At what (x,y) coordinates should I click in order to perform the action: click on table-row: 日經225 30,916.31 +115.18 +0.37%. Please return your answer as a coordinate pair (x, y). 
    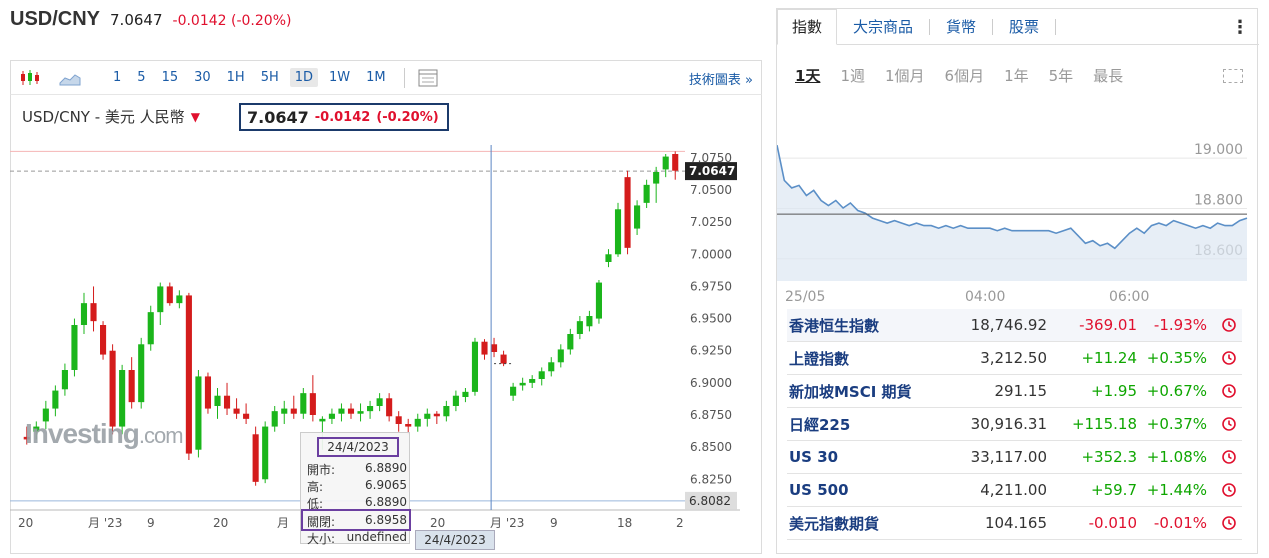
    Looking at the image, I should click on (1014, 424).